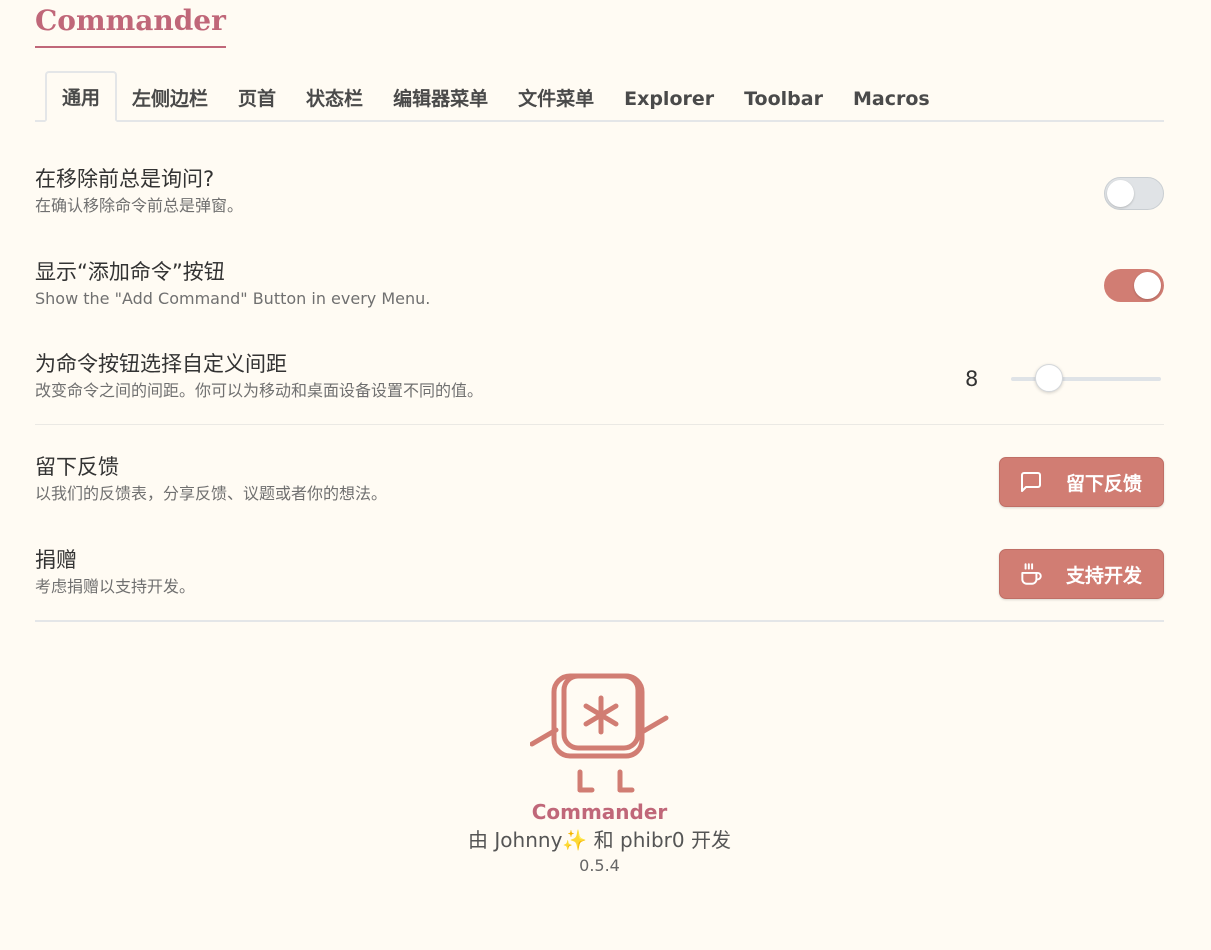 This screenshot has height=950, width=1211. What do you see at coordinates (130, 272) in the screenshot?
I see `setting-name: 显示“添加命令”按钮` at bounding box center [130, 272].